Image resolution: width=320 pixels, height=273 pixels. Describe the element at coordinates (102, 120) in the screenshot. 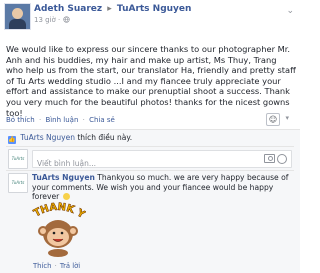

I see `share-link: Chia sẻ` at that location.